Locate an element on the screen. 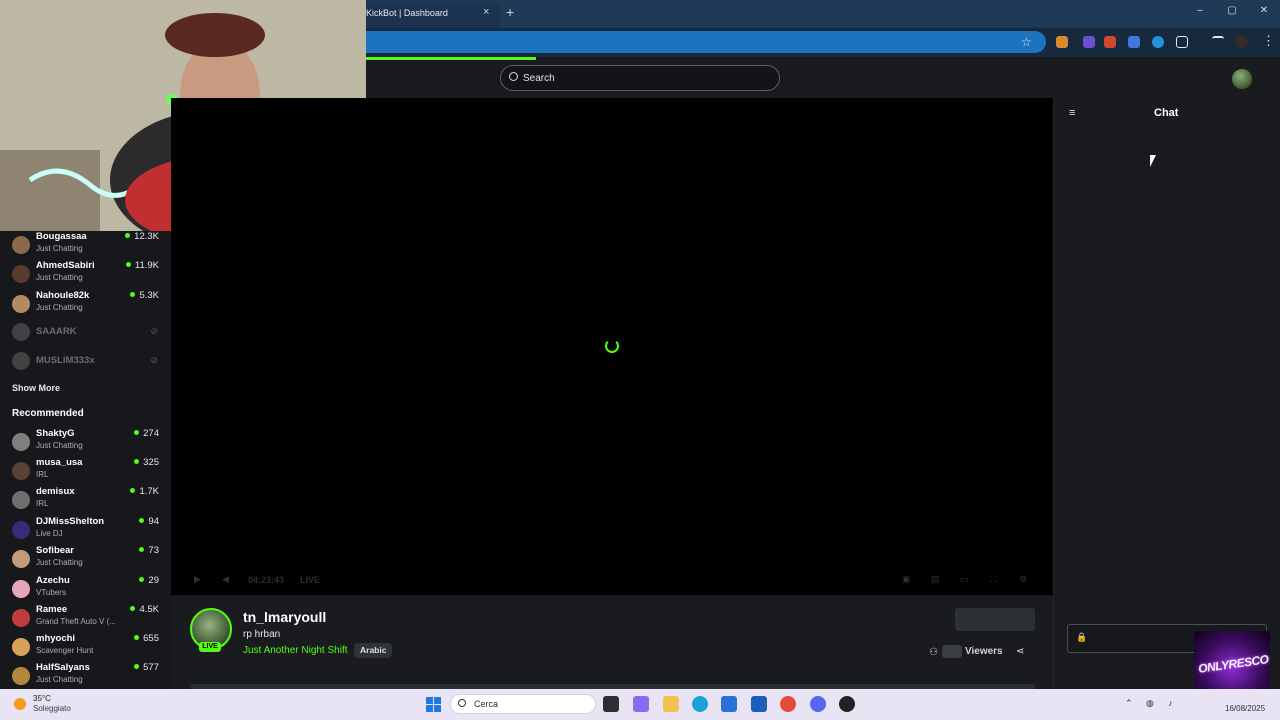  puzzle-icon is located at coordinates (1182, 42).